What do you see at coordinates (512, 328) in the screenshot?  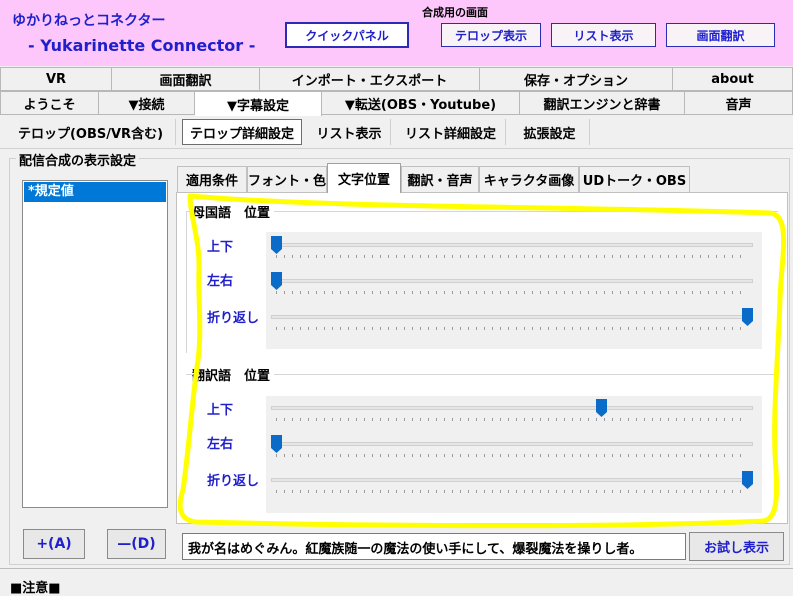 I see `native-wrap-ticks` at bounding box center [512, 328].